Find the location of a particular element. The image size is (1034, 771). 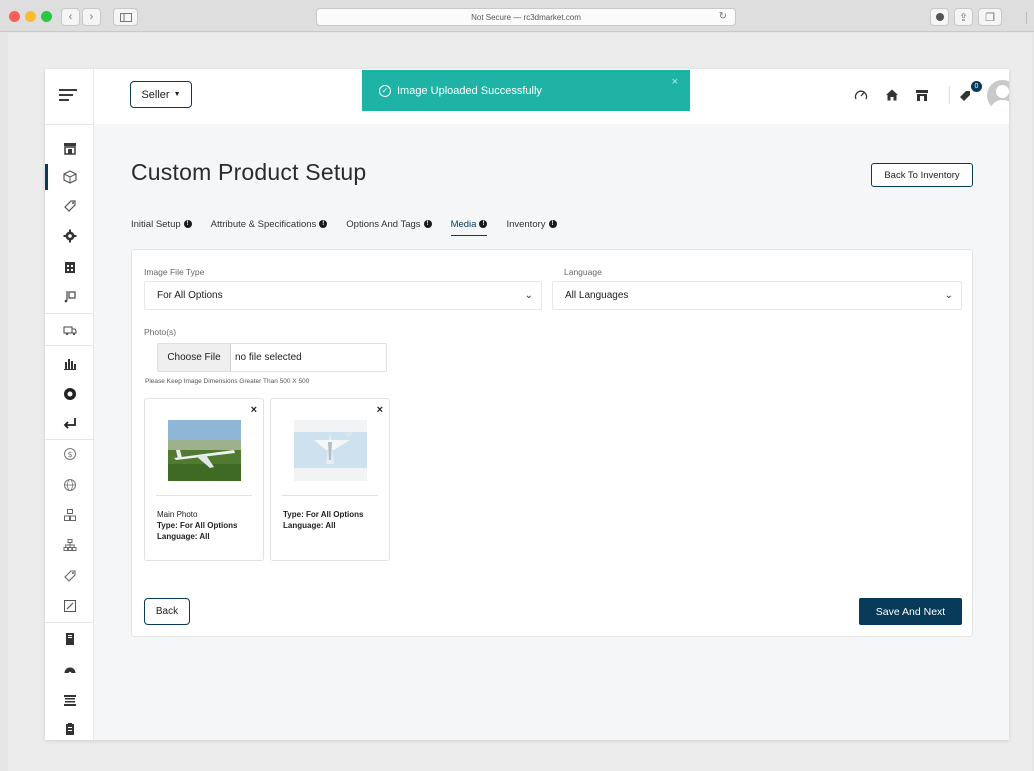

sidebar-item-coupons is located at coordinates (69, 576).